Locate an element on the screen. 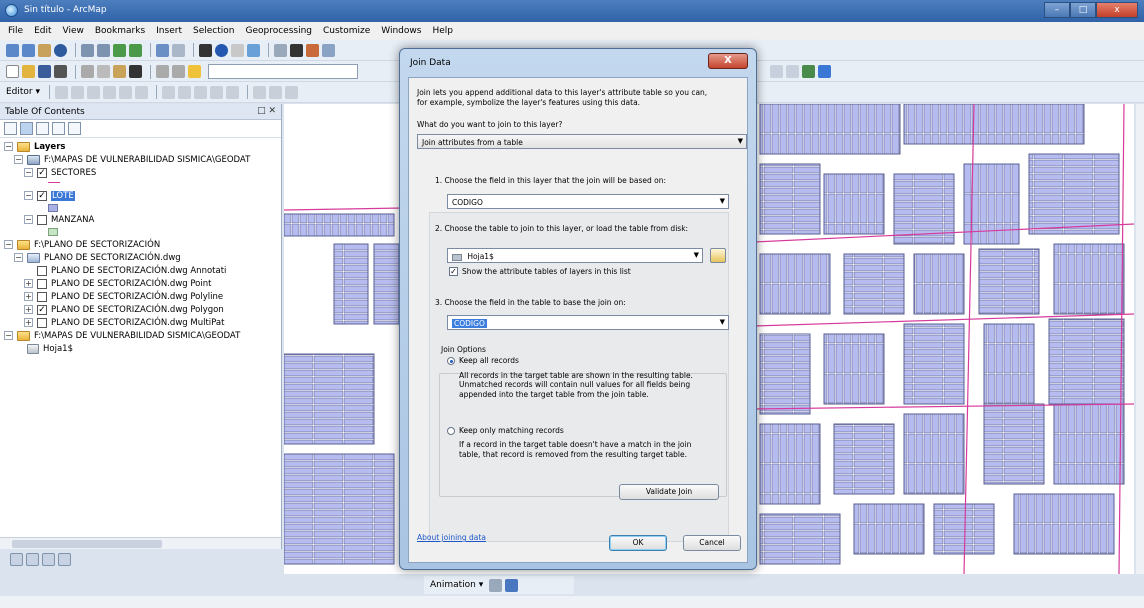 The image size is (1144, 608). save-icon is located at coordinates (44, 71).